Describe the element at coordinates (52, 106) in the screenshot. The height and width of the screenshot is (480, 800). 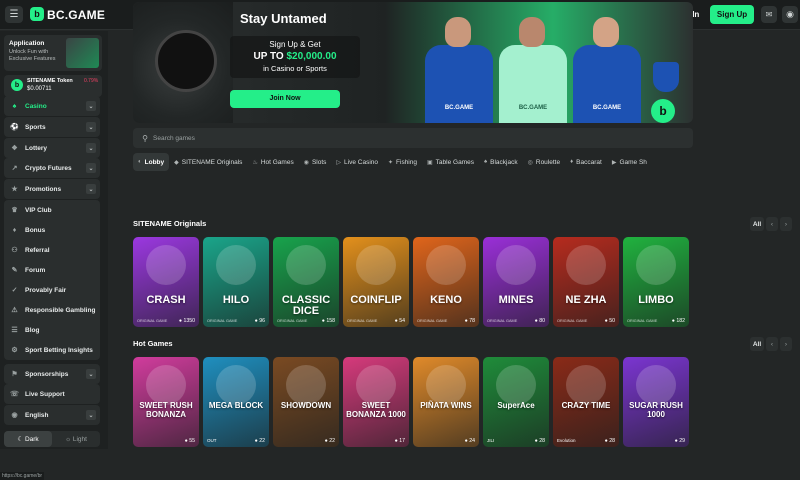
I see `sidebar-item-casino: ♠ Casino ⌄` at that location.